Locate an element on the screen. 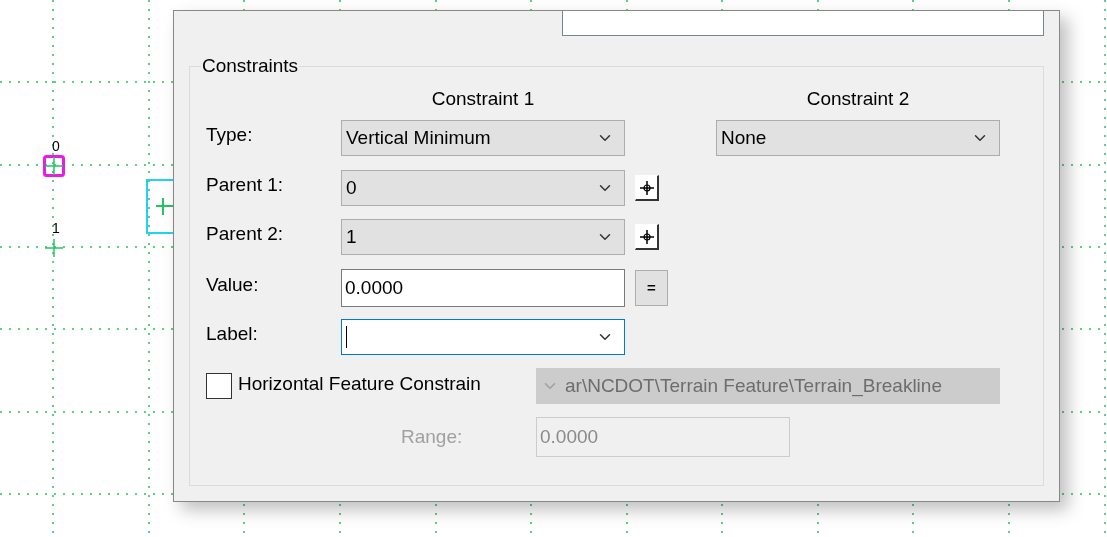 This screenshot has width=1107, height=537. point-label: 0 is located at coordinates (56, 146).